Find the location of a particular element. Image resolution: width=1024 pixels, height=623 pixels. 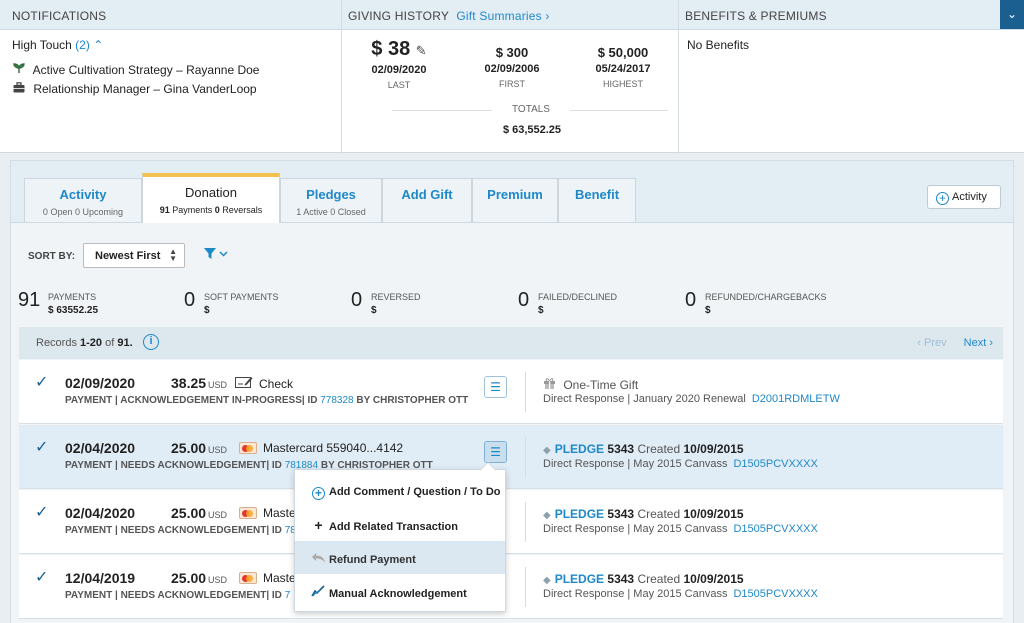

sort-arrows-icon: ▲ ▼ is located at coordinates (173, 255).